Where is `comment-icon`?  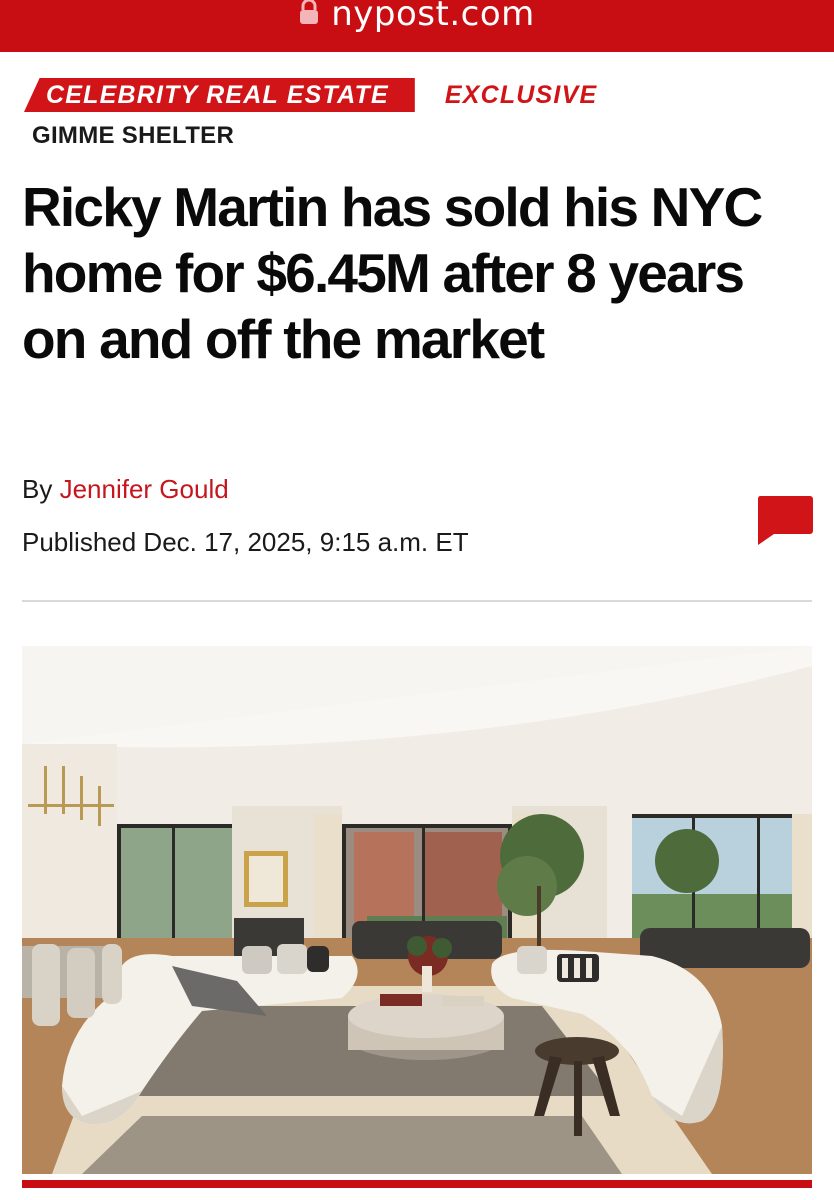 comment-icon is located at coordinates (785, 523).